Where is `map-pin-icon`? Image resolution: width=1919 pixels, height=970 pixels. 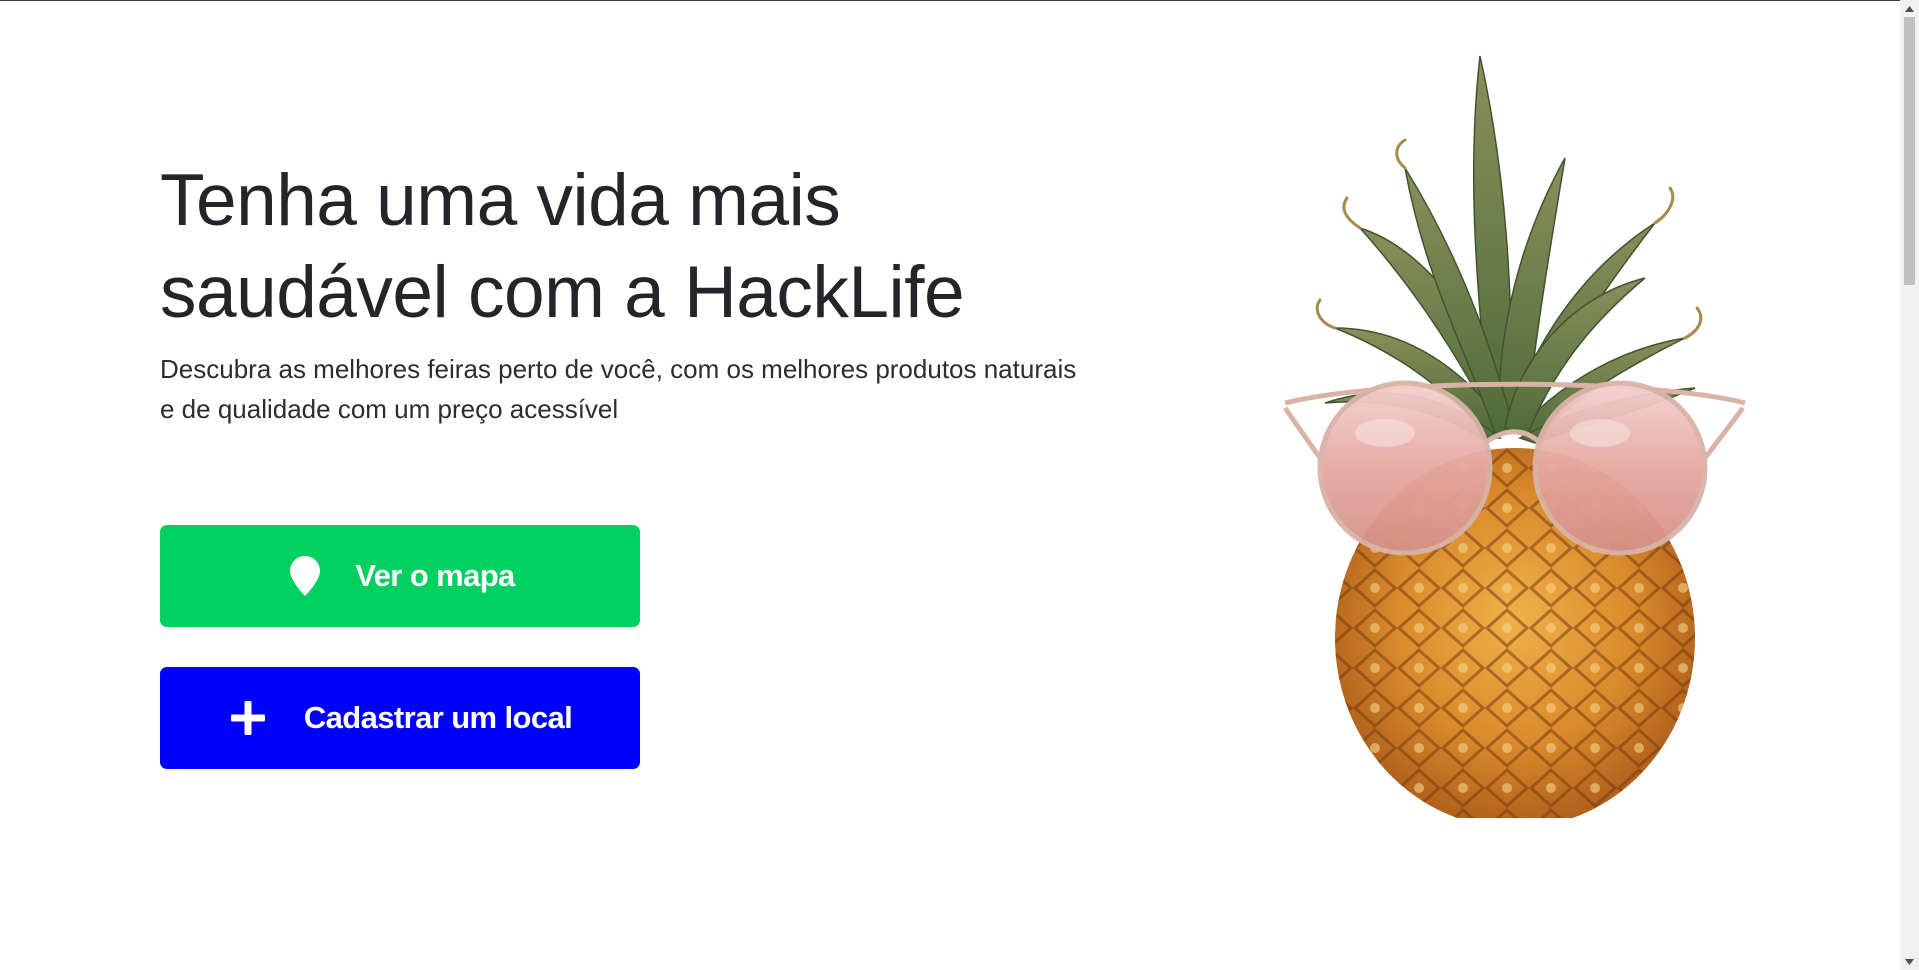 map-pin-icon is located at coordinates (305, 576).